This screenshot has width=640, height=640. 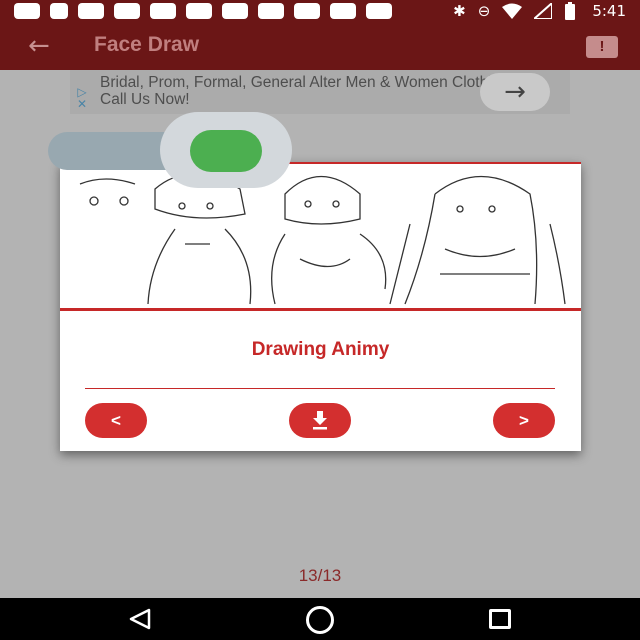 What do you see at coordinates (320, 46) in the screenshot?
I see `app-bar: ← Face Draw !` at bounding box center [320, 46].